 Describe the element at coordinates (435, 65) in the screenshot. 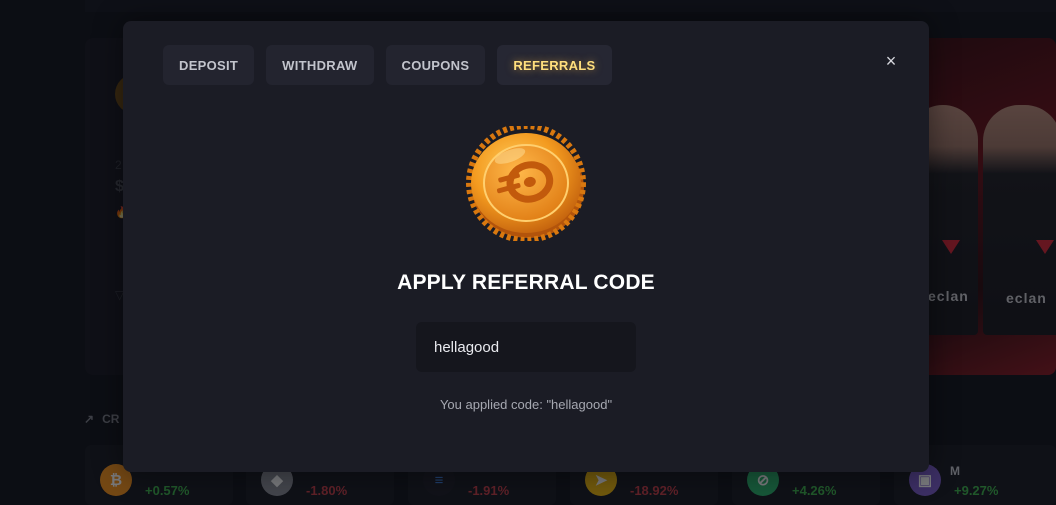

I see `tab-coupons: COUPONS` at that location.